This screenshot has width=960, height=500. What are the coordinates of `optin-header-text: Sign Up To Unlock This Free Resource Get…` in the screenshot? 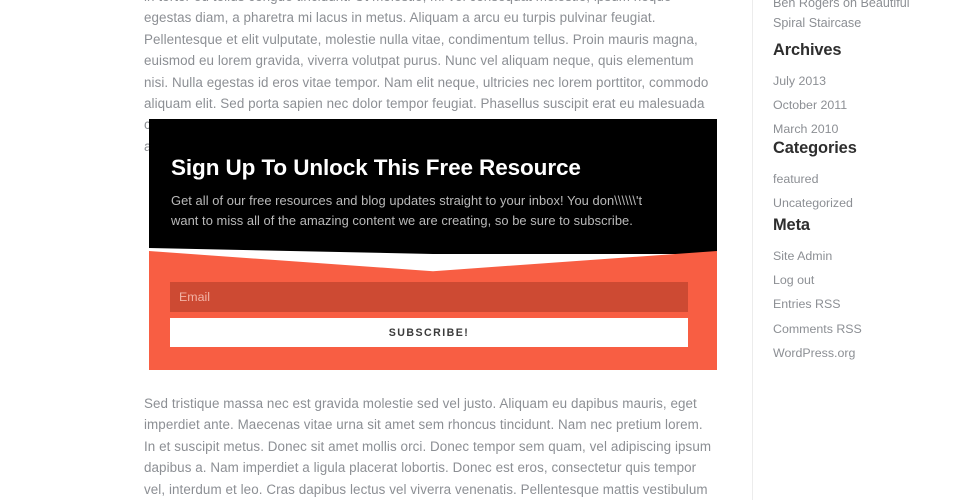 It's located at (433, 192).